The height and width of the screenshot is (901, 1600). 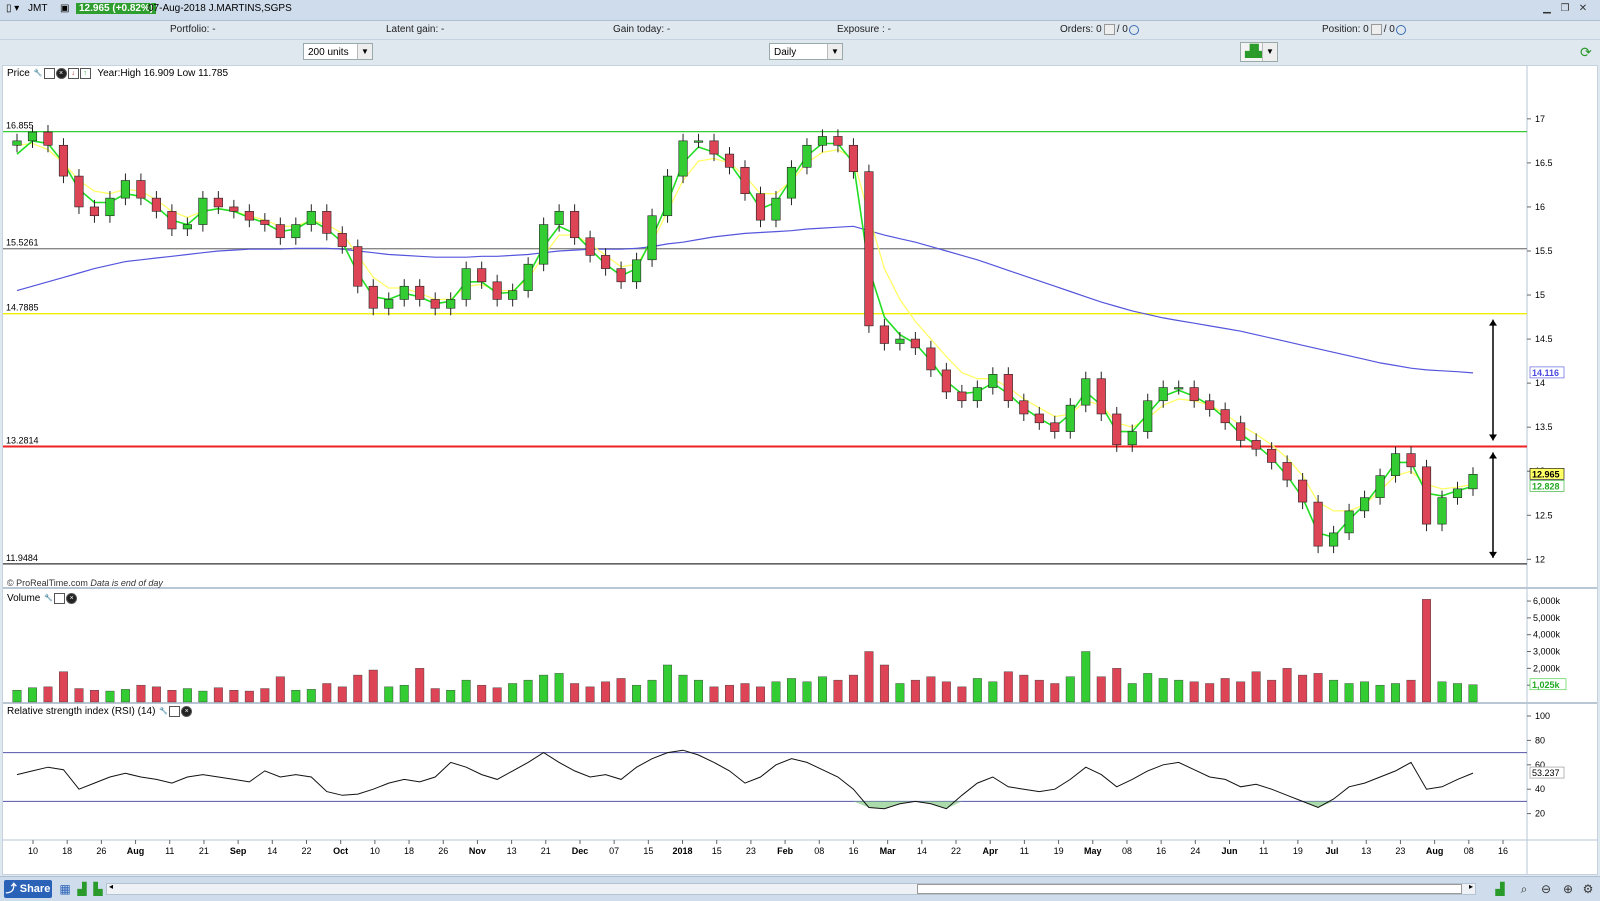 What do you see at coordinates (116, 8) in the screenshot?
I see `price-badge: 12.965 (+0.82%)` at bounding box center [116, 8].